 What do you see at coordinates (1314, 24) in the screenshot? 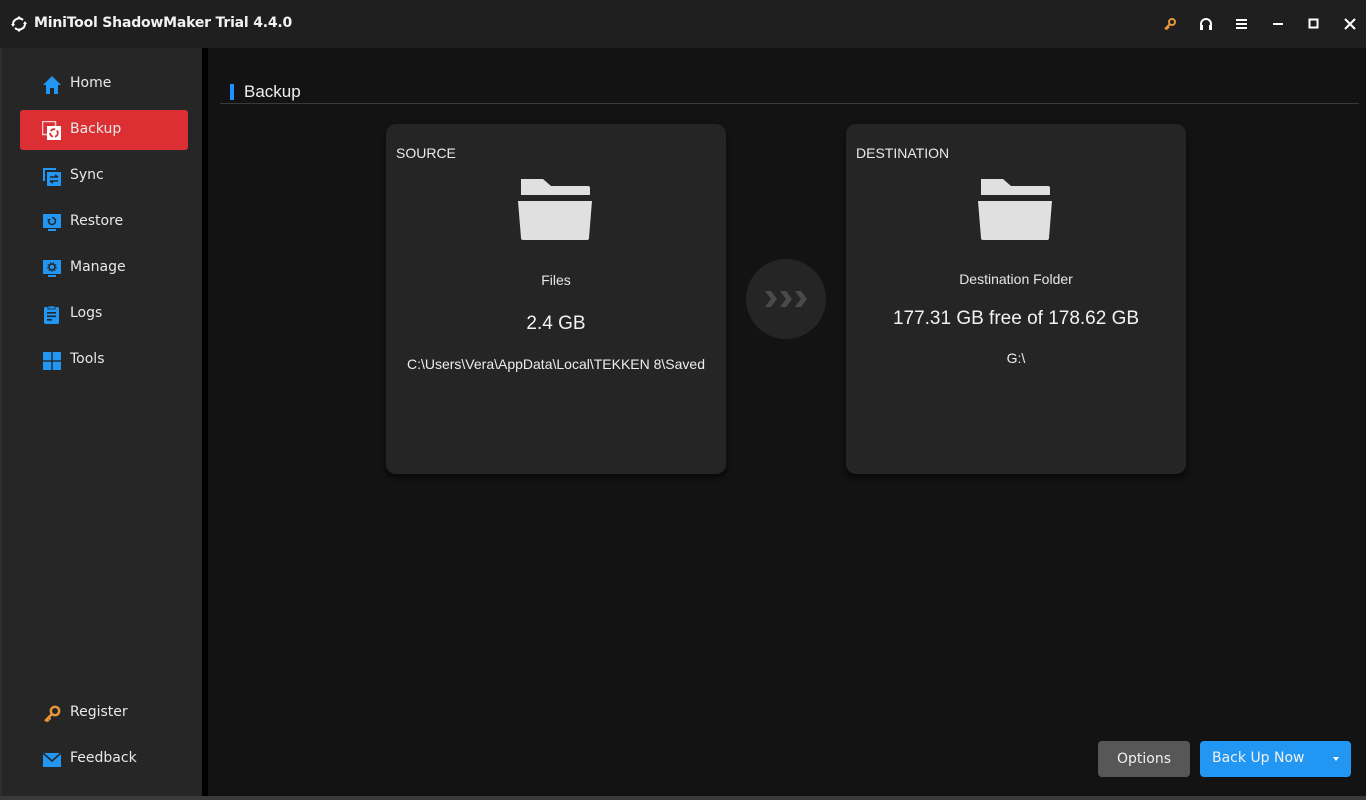
I see `maximize-icon` at bounding box center [1314, 24].